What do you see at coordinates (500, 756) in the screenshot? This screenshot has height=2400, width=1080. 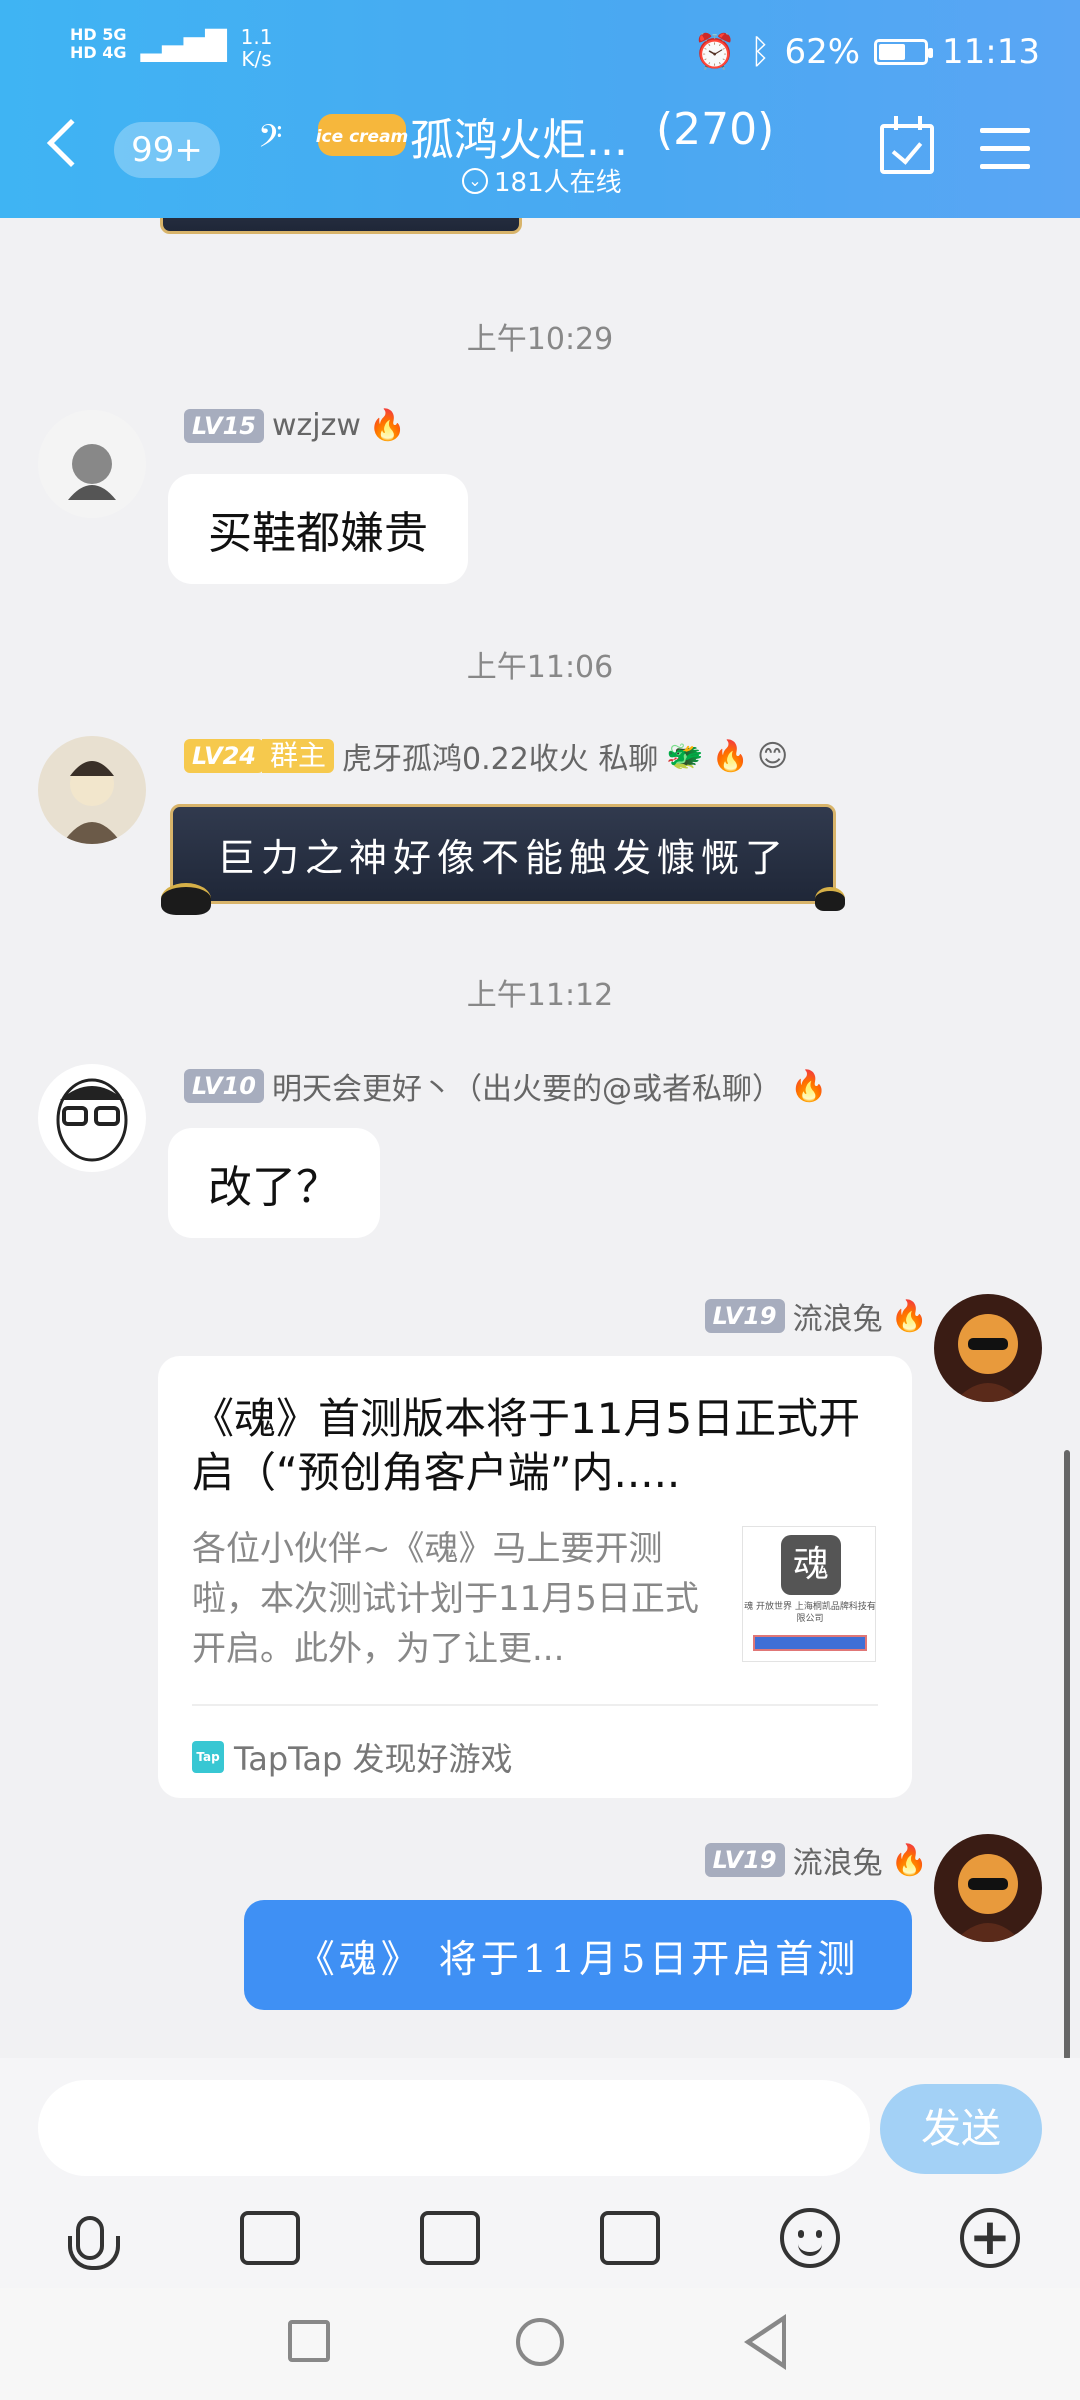 I see `sender-name: 虎牙孤鸿0.22收火 私聊` at bounding box center [500, 756].